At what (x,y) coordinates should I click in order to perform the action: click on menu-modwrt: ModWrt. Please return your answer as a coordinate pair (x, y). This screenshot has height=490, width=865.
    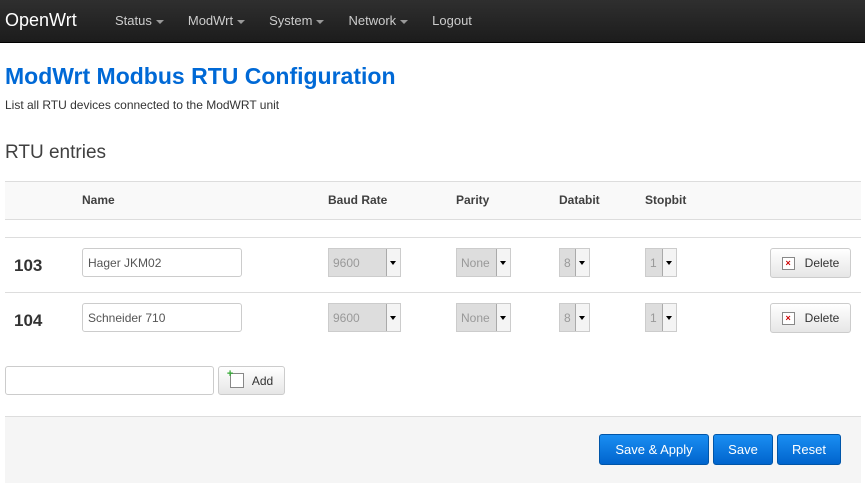
    Looking at the image, I should click on (216, 21).